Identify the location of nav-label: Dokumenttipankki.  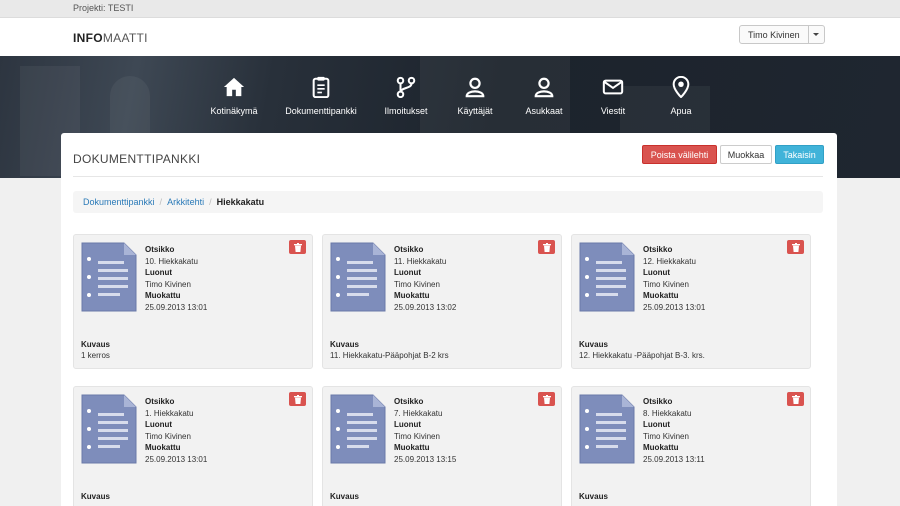
(321, 111).